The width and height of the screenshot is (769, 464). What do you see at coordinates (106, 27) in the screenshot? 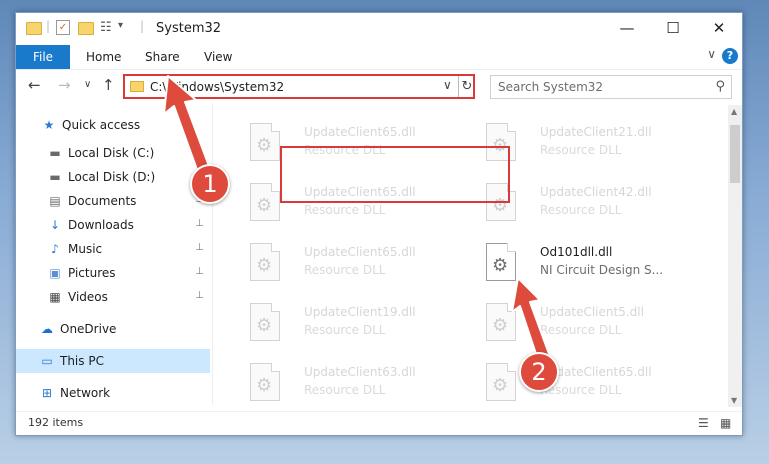
I see `list-icon: ☷` at bounding box center [106, 27].